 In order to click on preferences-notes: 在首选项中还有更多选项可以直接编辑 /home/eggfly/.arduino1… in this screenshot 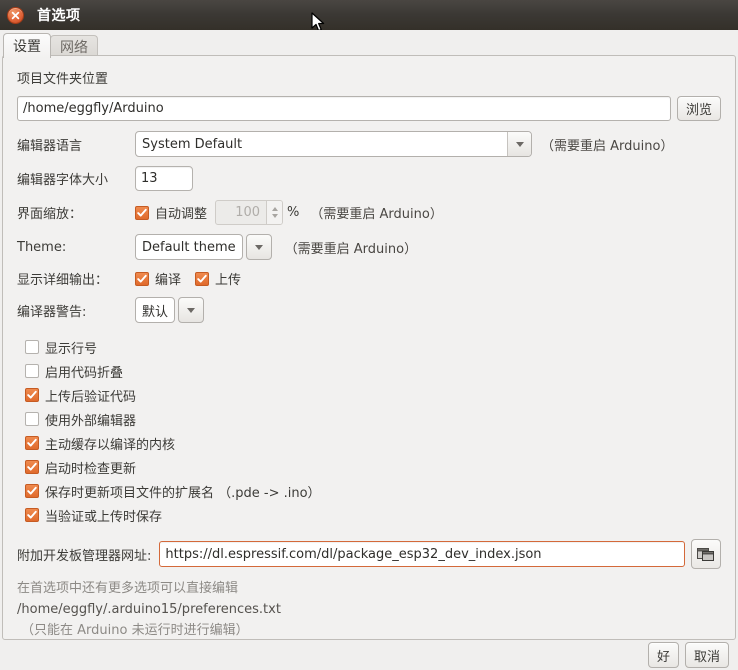, I will do `click(369, 609)`.